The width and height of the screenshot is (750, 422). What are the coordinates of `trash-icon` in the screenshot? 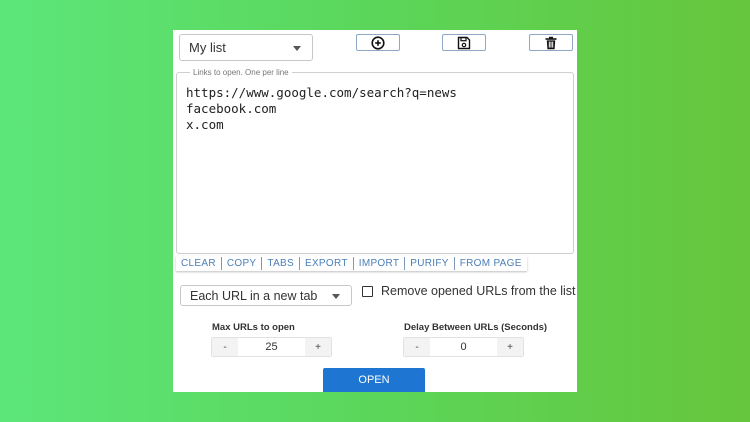 It's located at (551, 42).